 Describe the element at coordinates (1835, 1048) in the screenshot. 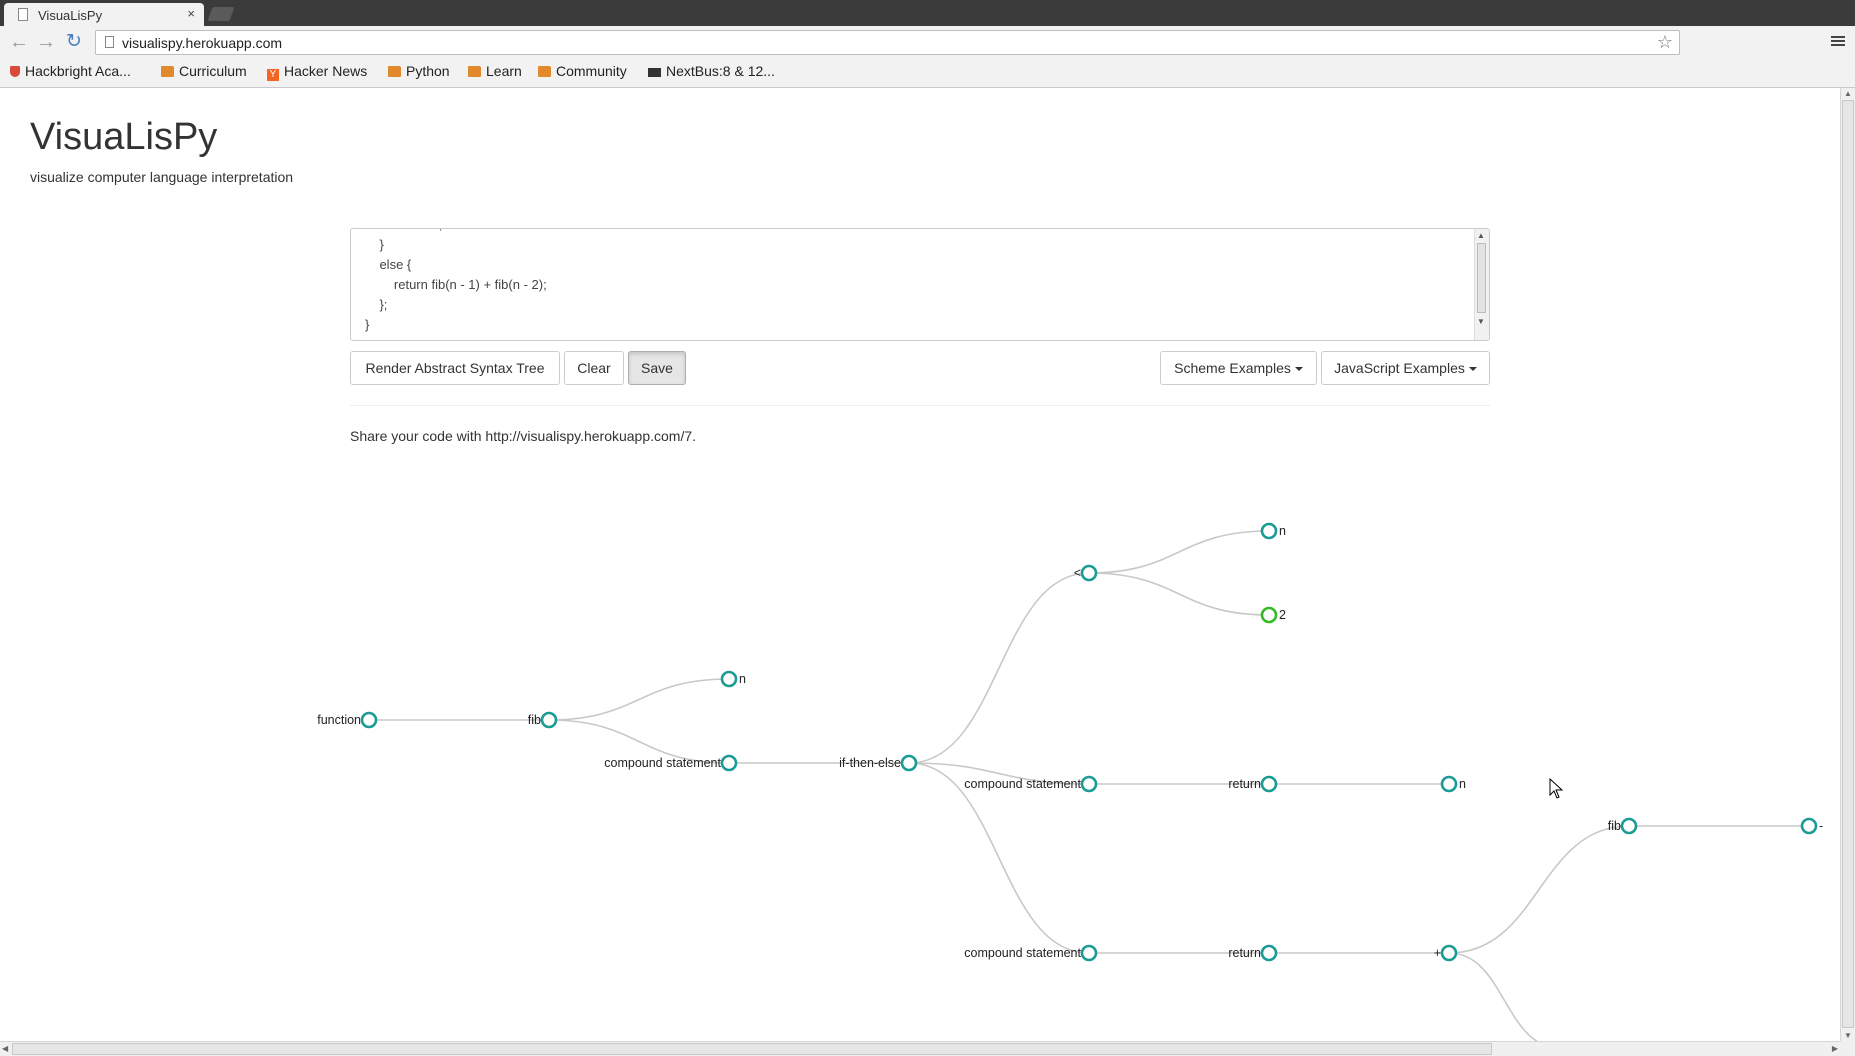

I see `scroll-right-arrow-icon: ▶` at that location.